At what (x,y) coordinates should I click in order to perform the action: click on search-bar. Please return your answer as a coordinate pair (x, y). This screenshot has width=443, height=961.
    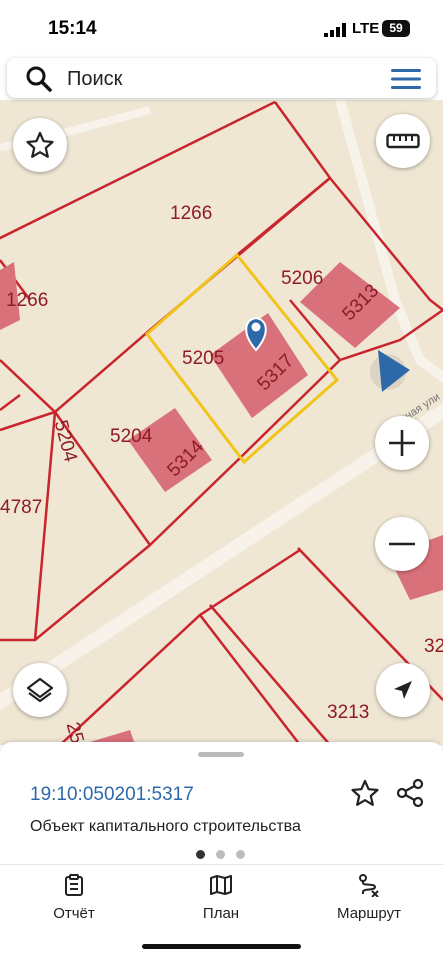
    Looking at the image, I should click on (221, 78).